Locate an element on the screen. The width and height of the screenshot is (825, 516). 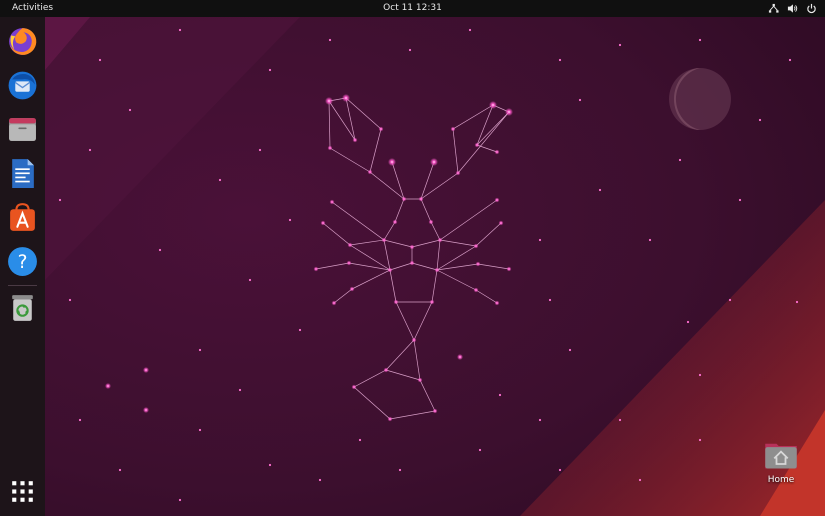
power-icon is located at coordinates (811, 8).